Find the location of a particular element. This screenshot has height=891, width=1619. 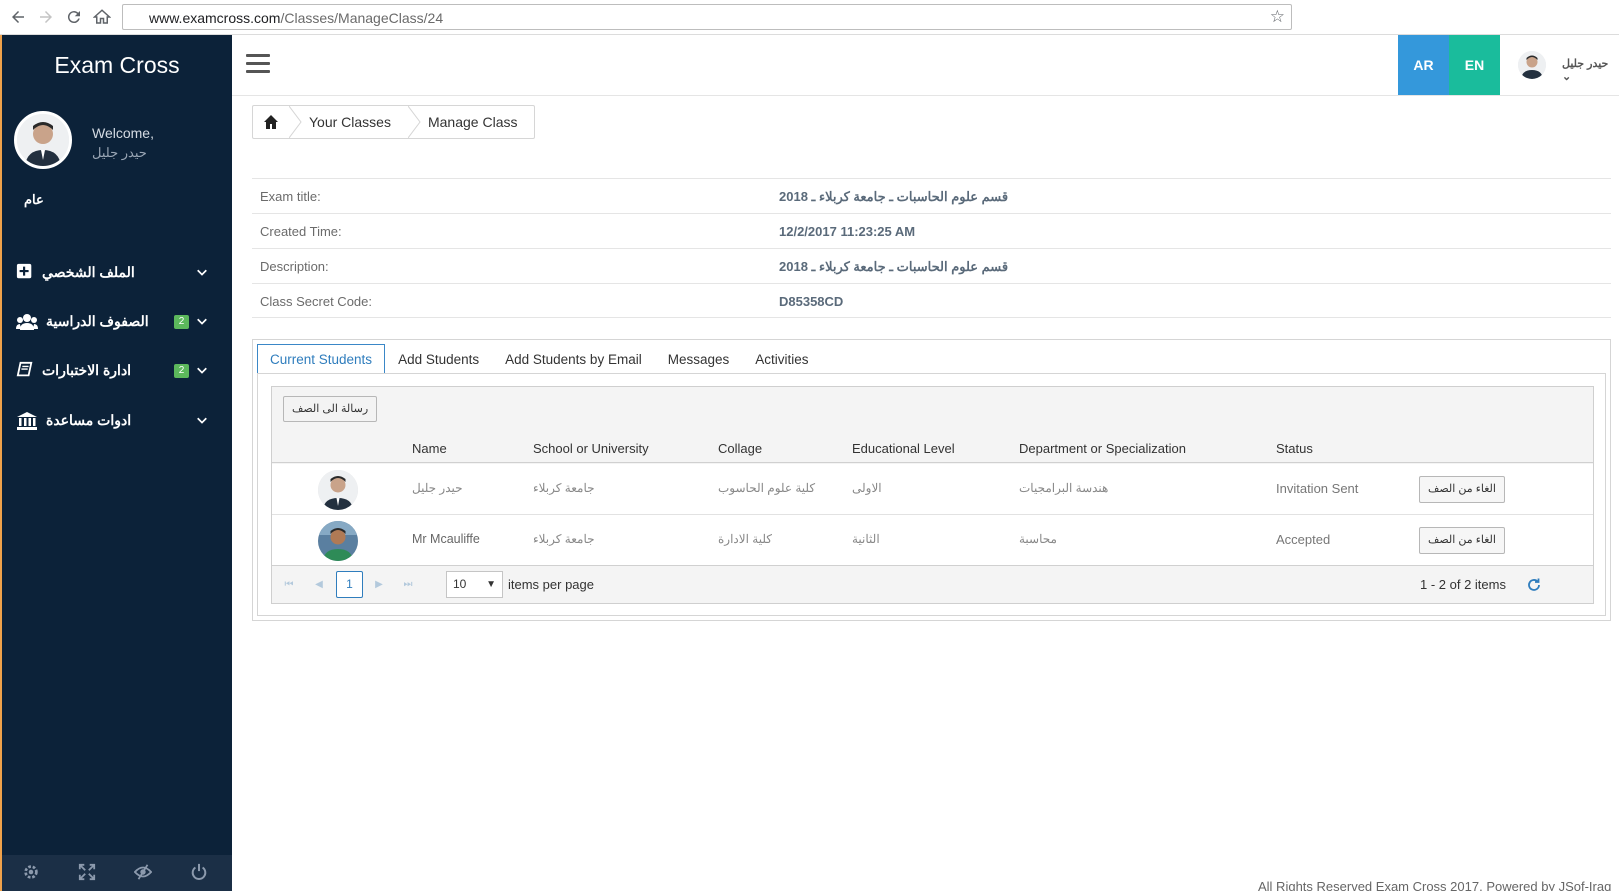

page-size-select: 10 ▼ is located at coordinates (474, 584).